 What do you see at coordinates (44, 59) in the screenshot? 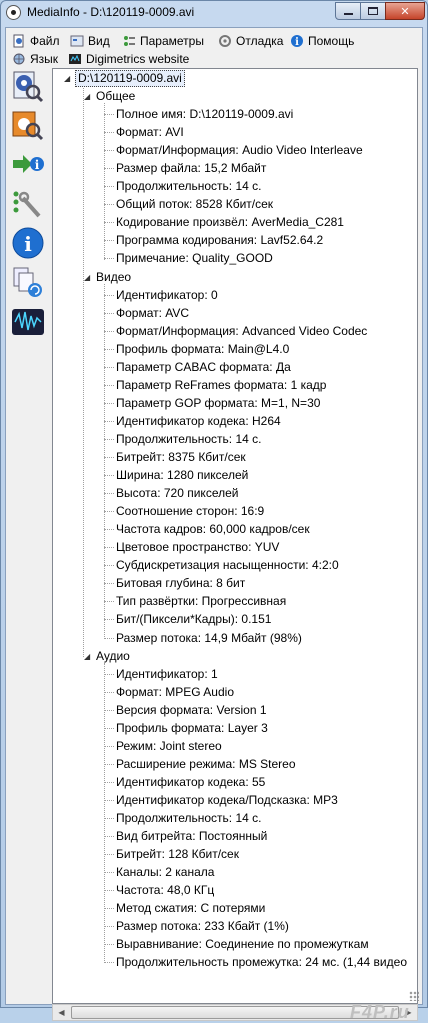
I see `menu-language-label: Язык` at bounding box center [44, 59].